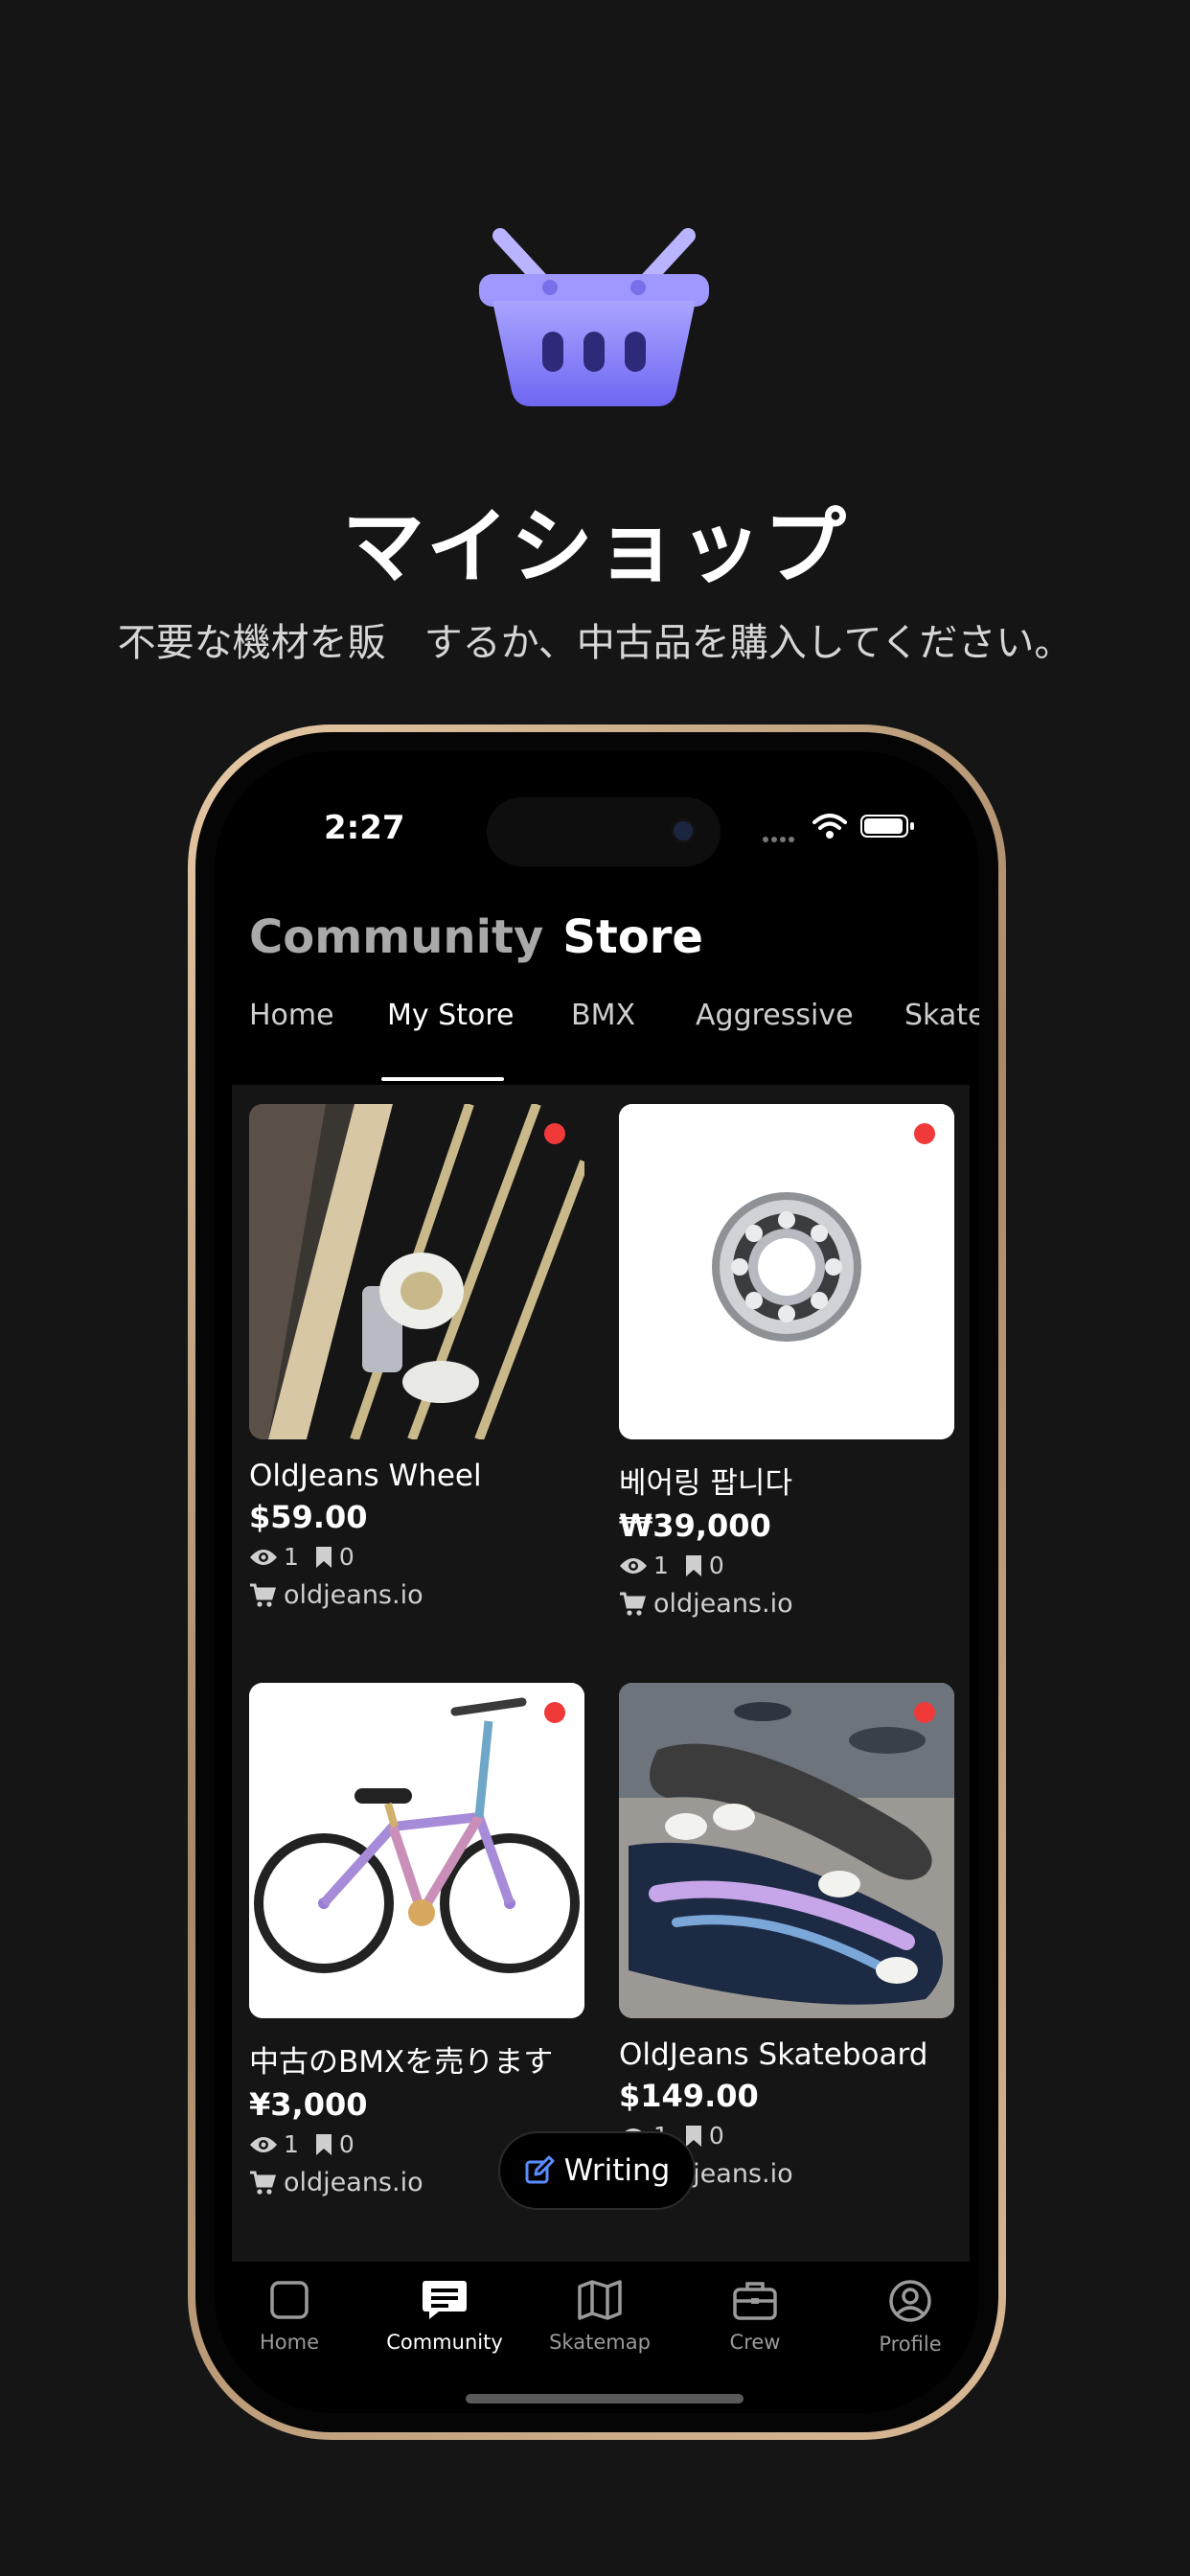 This screenshot has width=1190, height=2576. I want to click on nav-label: Community, so click(445, 2342).